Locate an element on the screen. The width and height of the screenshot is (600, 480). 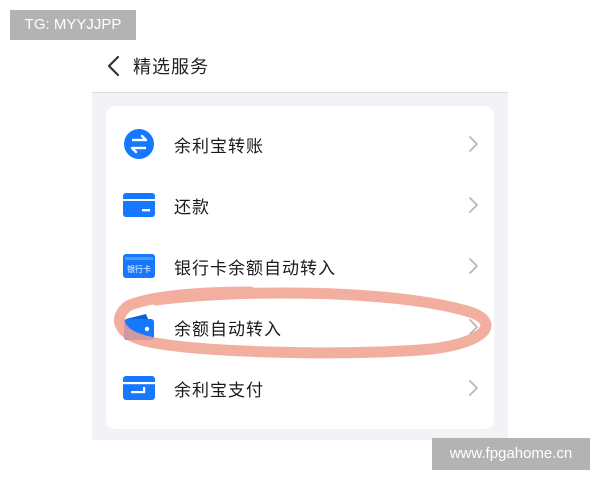
wallet-icon is located at coordinates (139, 327).